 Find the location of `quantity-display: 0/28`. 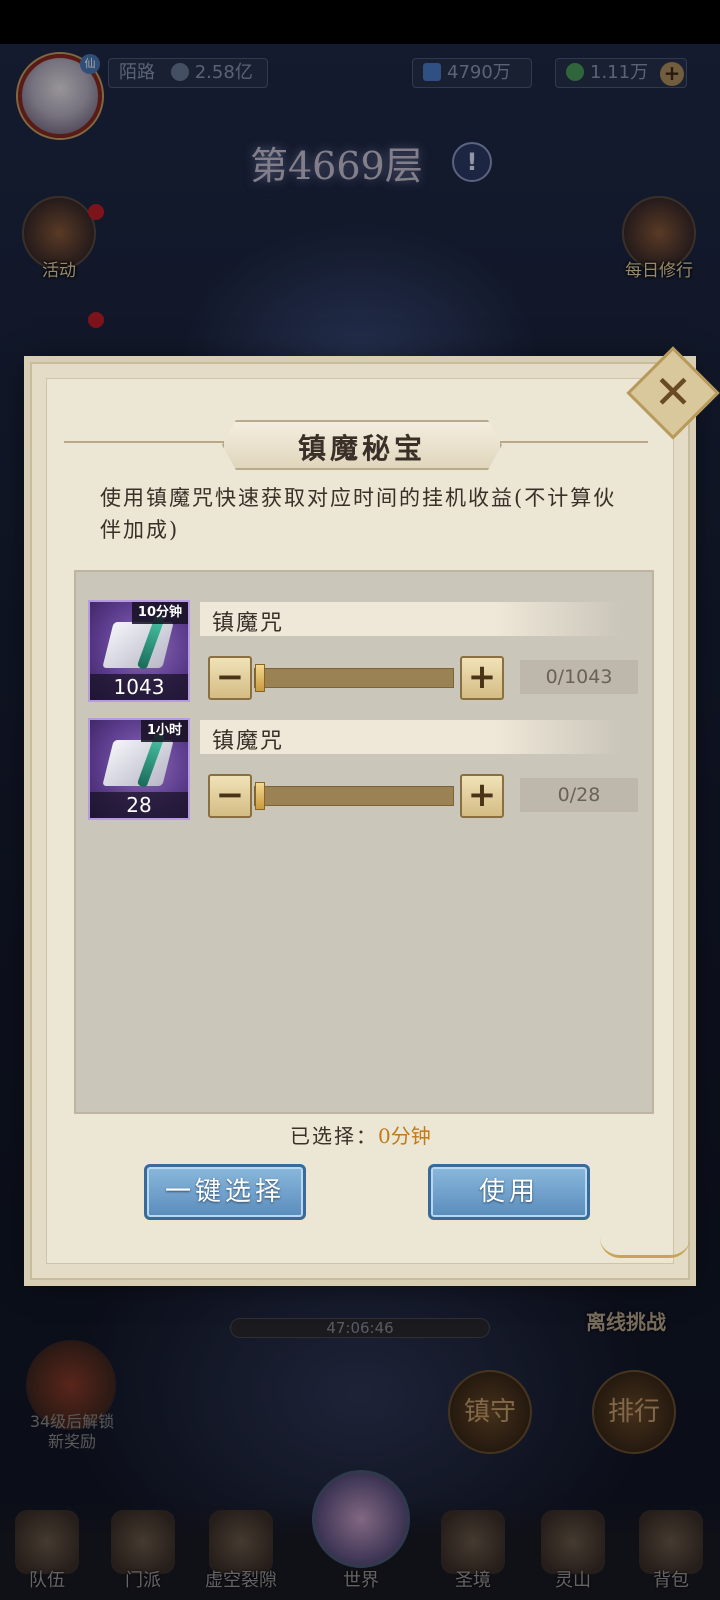

quantity-display: 0/28 is located at coordinates (579, 795).